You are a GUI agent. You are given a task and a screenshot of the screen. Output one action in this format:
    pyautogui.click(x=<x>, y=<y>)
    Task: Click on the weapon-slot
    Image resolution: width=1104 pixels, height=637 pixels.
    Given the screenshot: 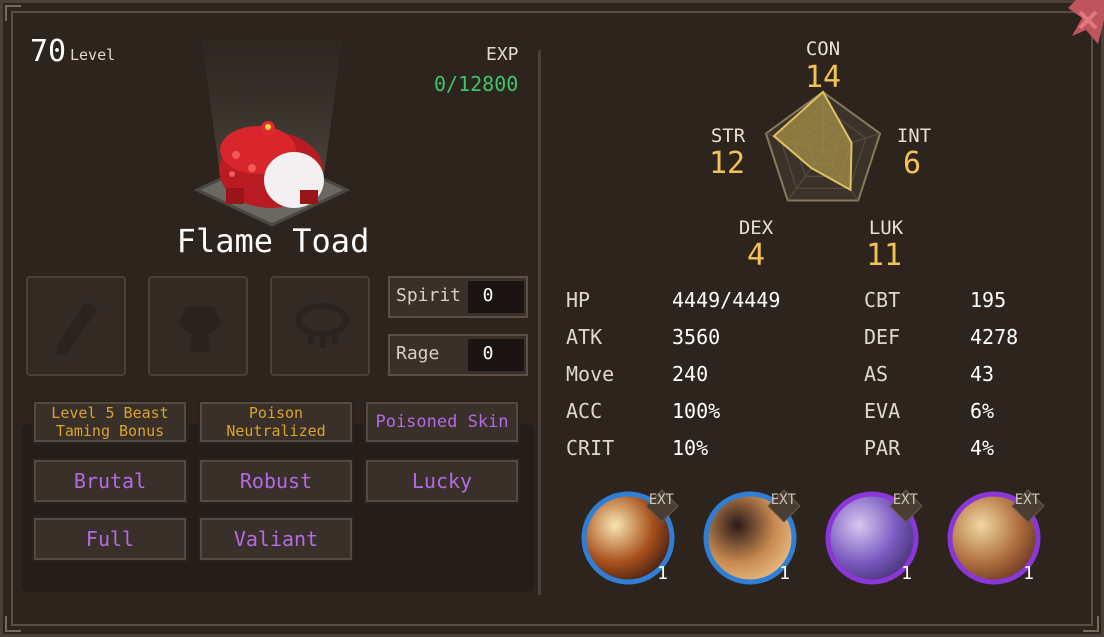 What is the action you would take?
    pyautogui.click(x=76, y=326)
    